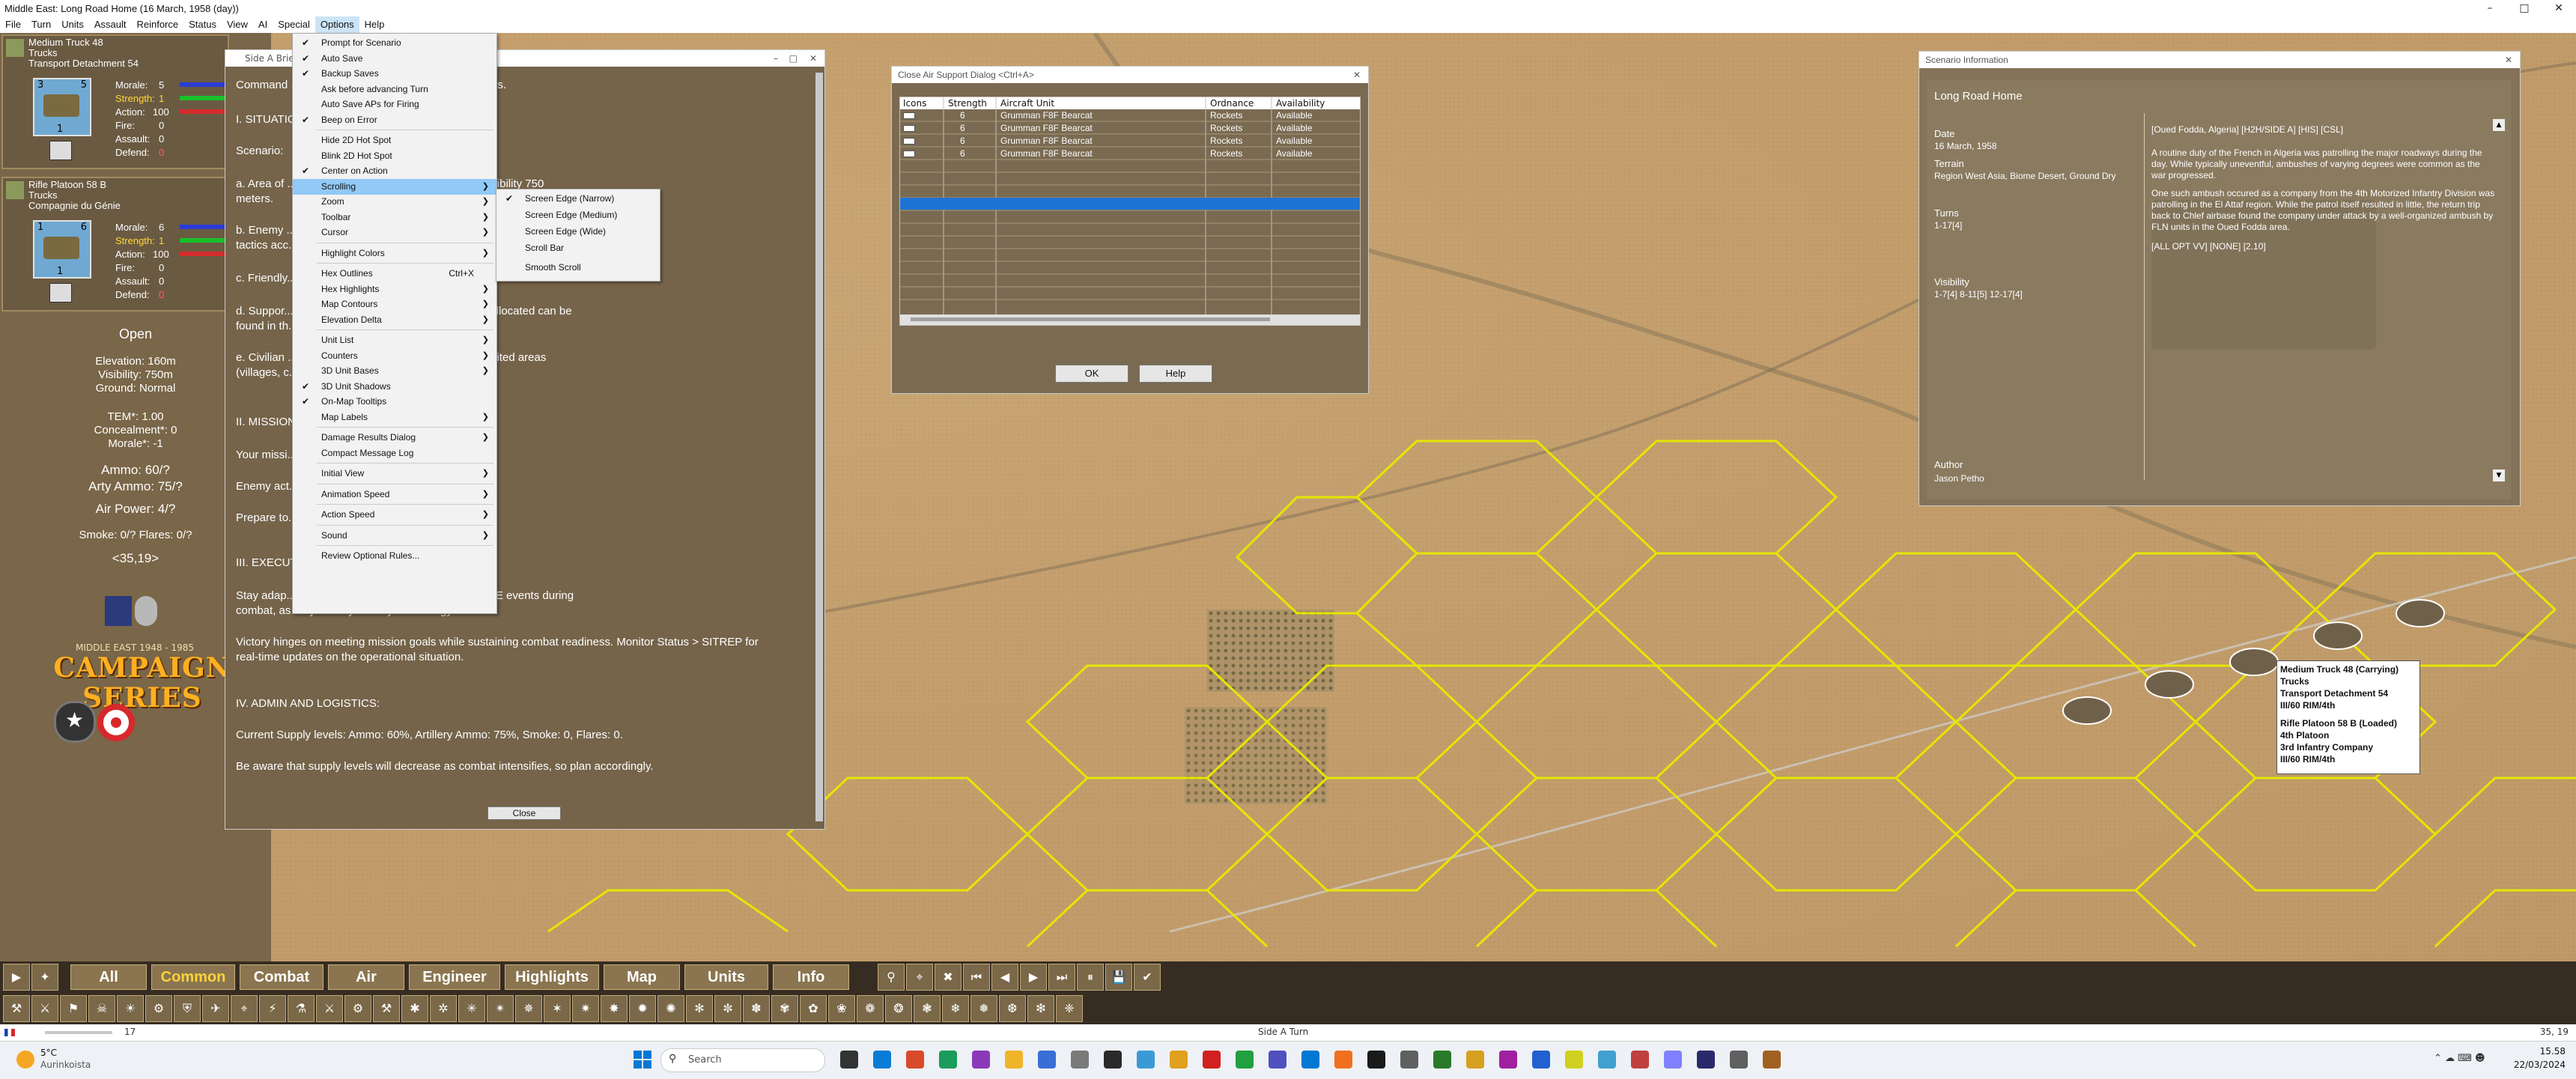 The image size is (2576, 1079). Describe the element at coordinates (193, 977) in the screenshot. I see `tab-common: Common` at that location.